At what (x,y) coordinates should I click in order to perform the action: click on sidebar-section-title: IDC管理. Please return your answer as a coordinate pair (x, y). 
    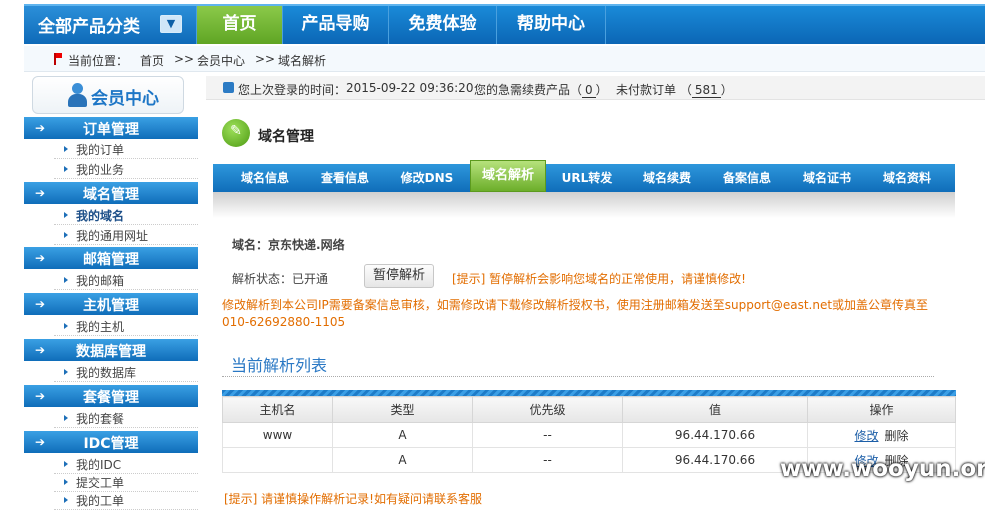
    Looking at the image, I should click on (111, 444).